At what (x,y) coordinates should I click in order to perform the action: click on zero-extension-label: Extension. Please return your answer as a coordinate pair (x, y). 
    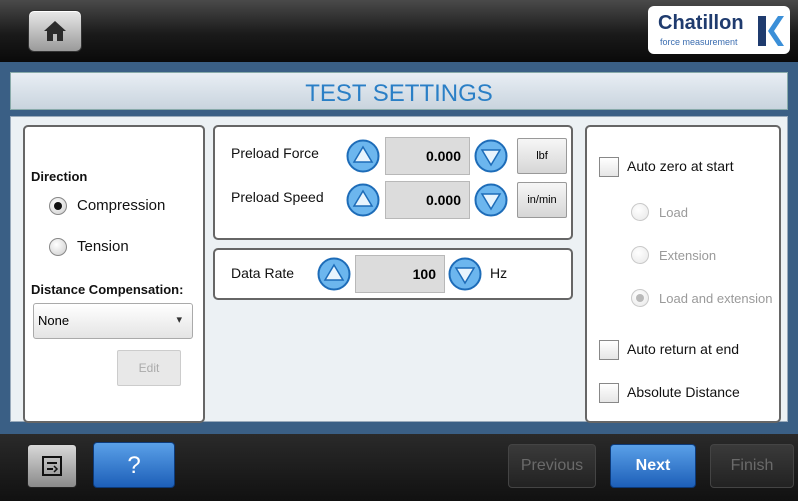
    Looking at the image, I should click on (688, 255).